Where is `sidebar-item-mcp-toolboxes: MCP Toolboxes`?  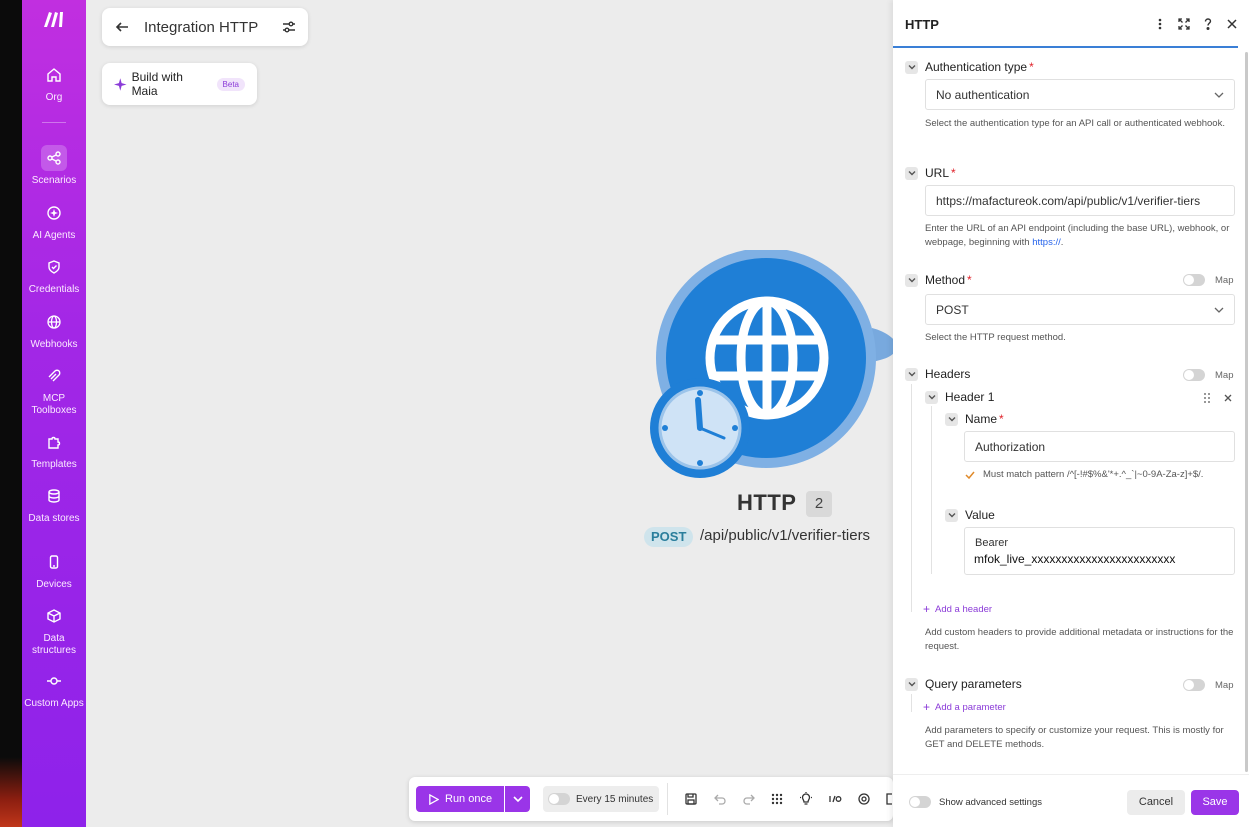
sidebar-item-mcp-toolboxes: MCP Toolboxes is located at coordinates (54, 390).